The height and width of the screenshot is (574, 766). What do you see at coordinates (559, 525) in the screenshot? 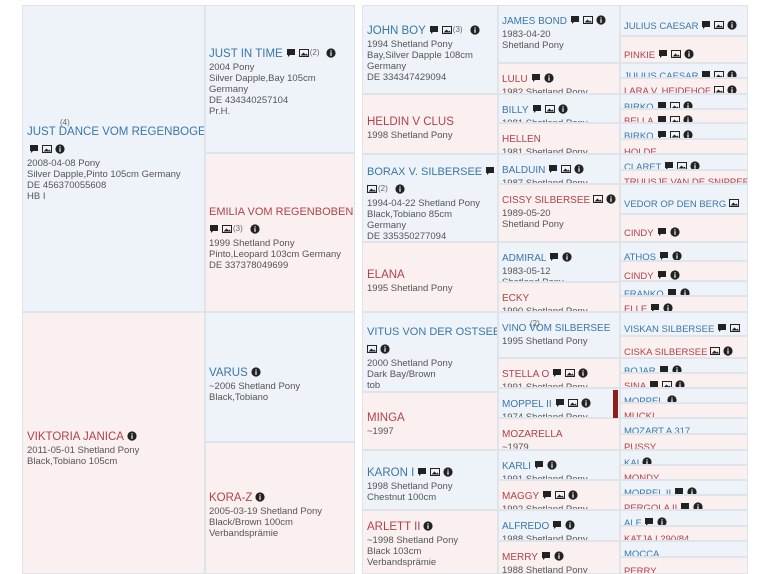
I see `gen4-cell-14: ALFREDO 1988 Shetland Pony` at bounding box center [559, 525].